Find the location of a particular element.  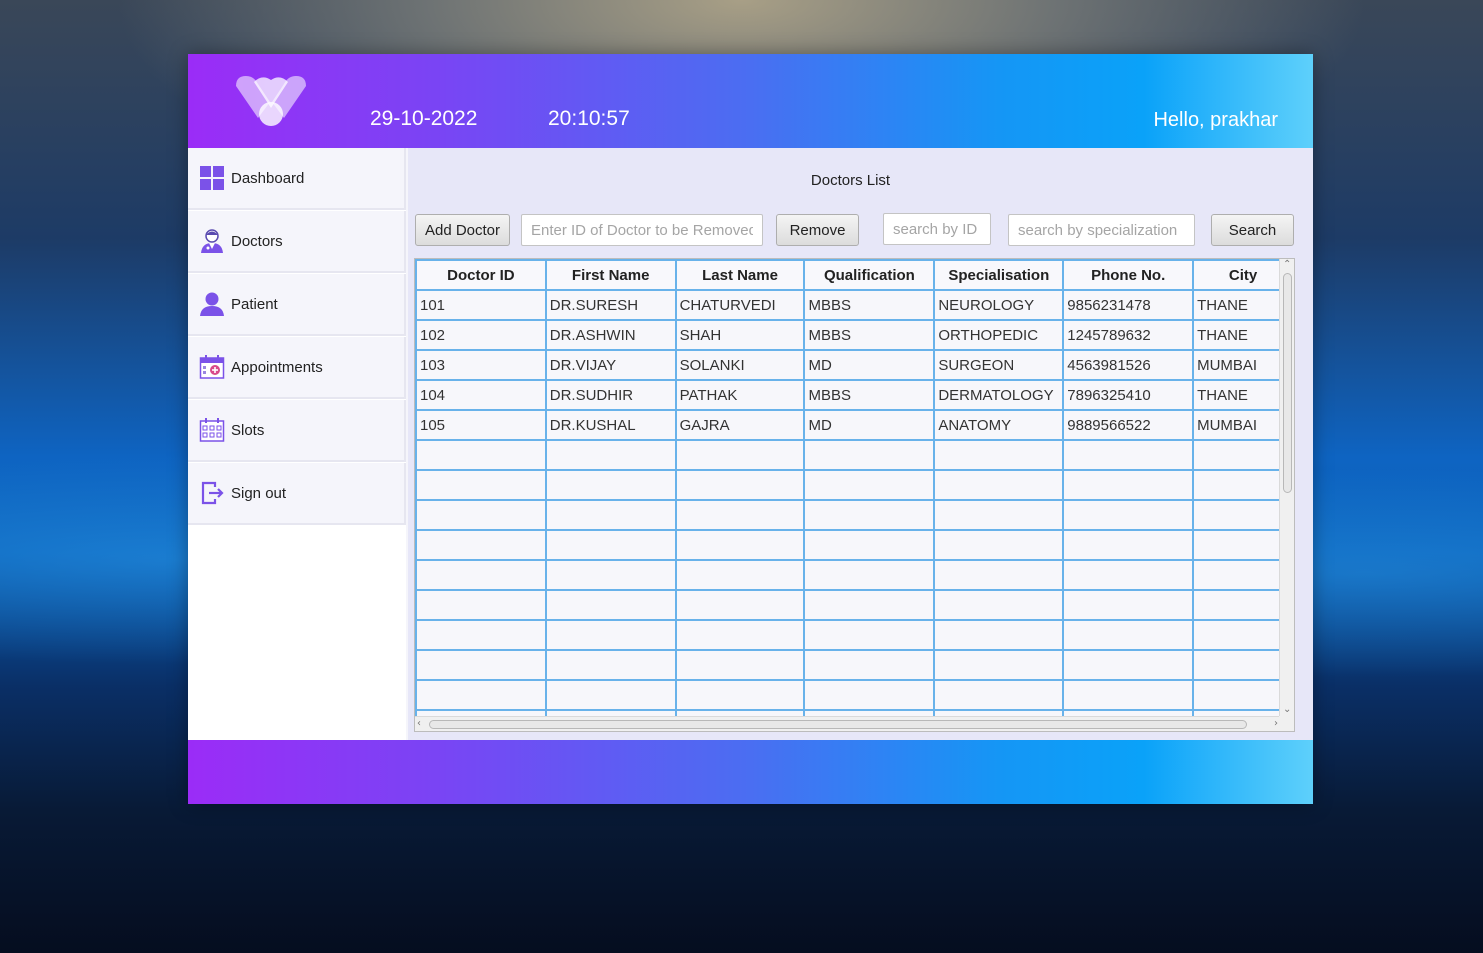

sidebar-item-sign-out: Sign out is located at coordinates (297, 494).